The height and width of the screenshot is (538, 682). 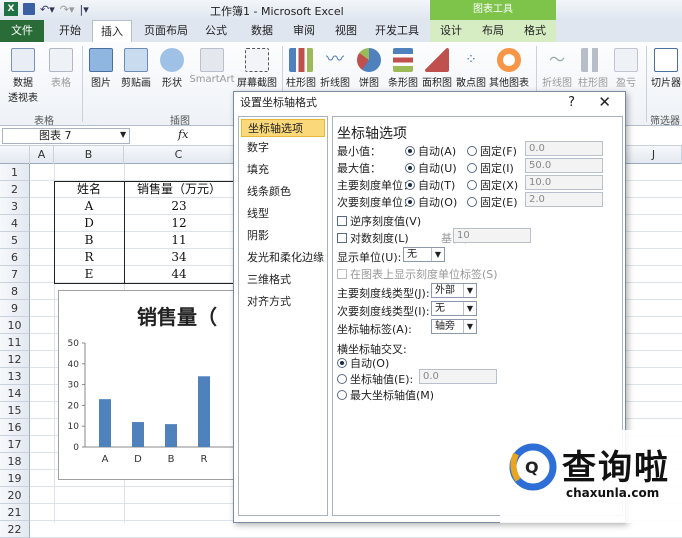 I want to click on table-cell: 44, so click(x=179, y=274).